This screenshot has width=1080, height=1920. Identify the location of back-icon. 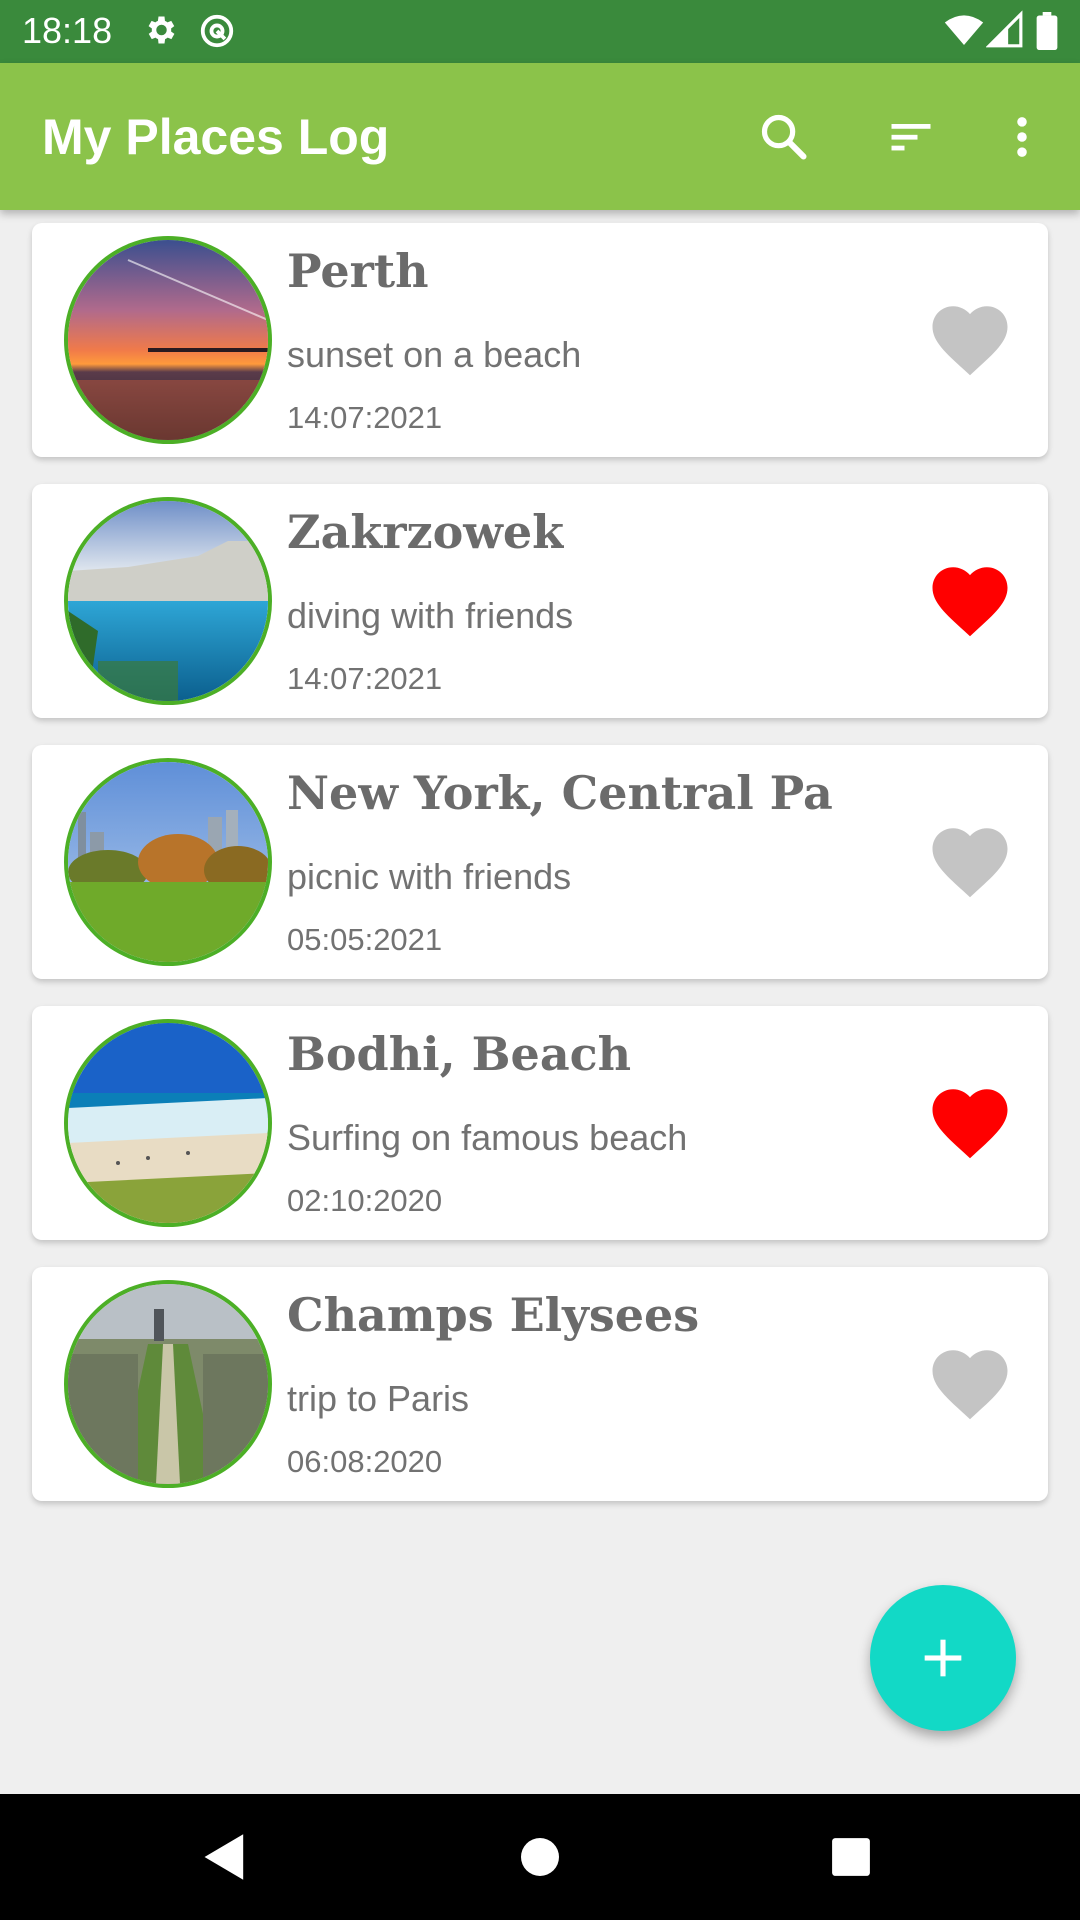
(224, 1857).